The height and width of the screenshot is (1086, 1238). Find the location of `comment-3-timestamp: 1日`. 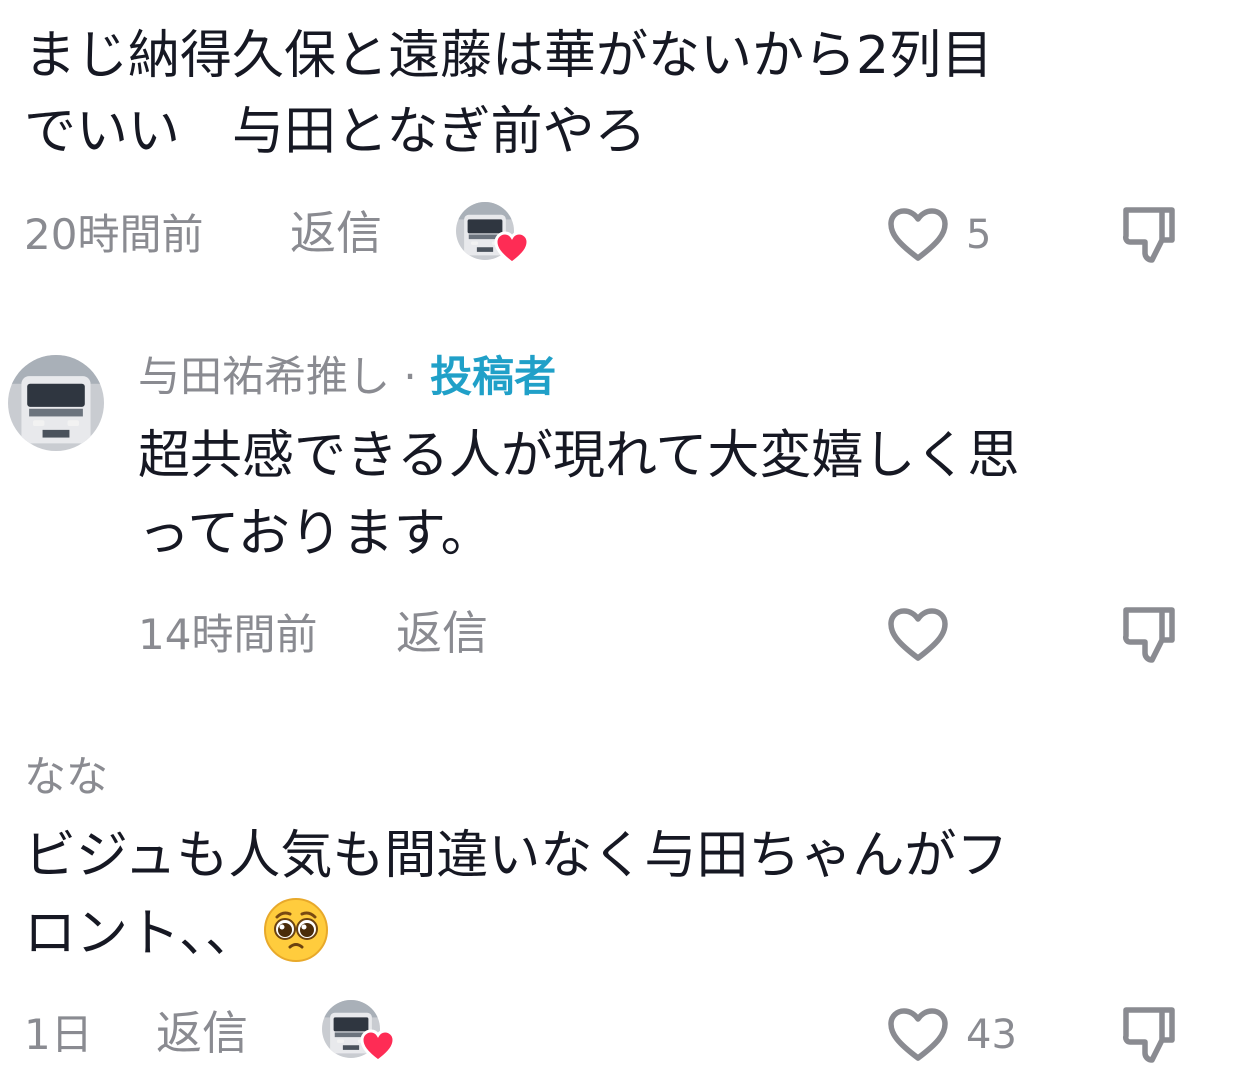

comment-3-timestamp: 1日 is located at coordinates (58, 1034).